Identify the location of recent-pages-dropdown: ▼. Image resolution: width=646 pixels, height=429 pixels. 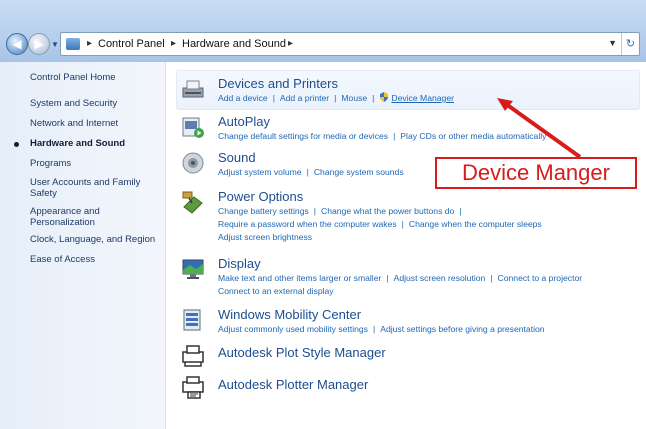
(55, 44).